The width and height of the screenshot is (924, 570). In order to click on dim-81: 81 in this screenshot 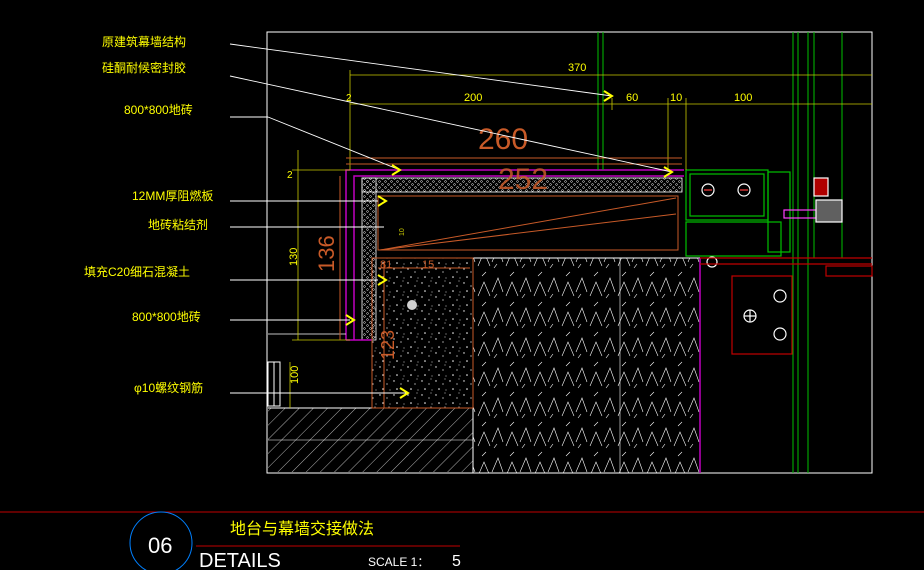, I will do `click(386, 265)`.